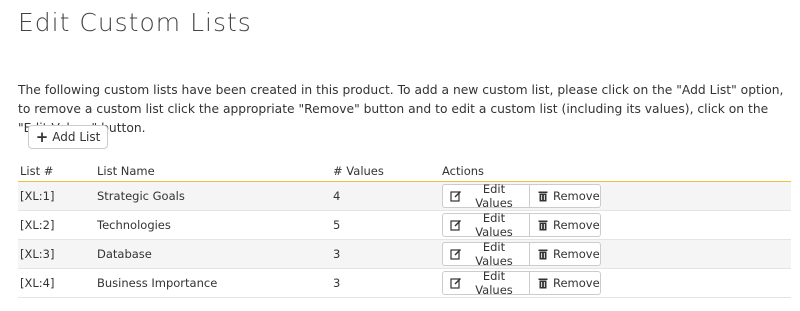 This screenshot has height=311, width=800. I want to click on table-row: [XL:2] Technologies 5 Edit Values Remove, so click(404, 225).